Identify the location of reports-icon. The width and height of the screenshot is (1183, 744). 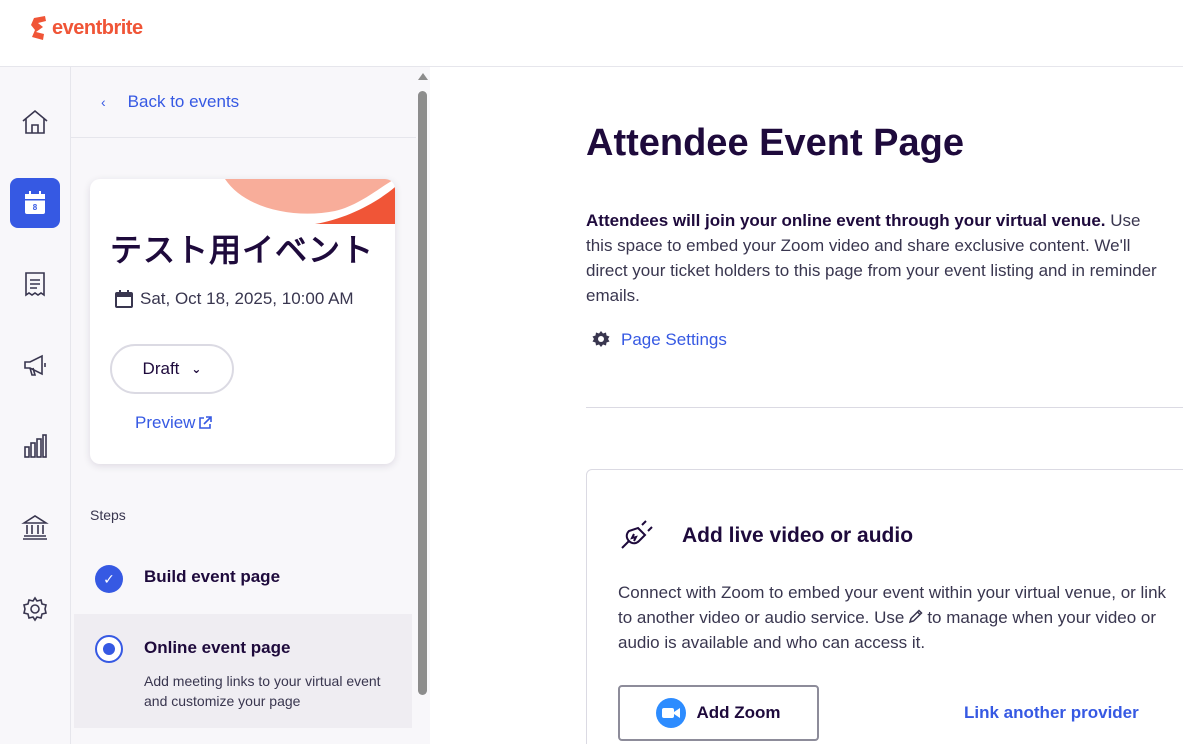
(35, 446).